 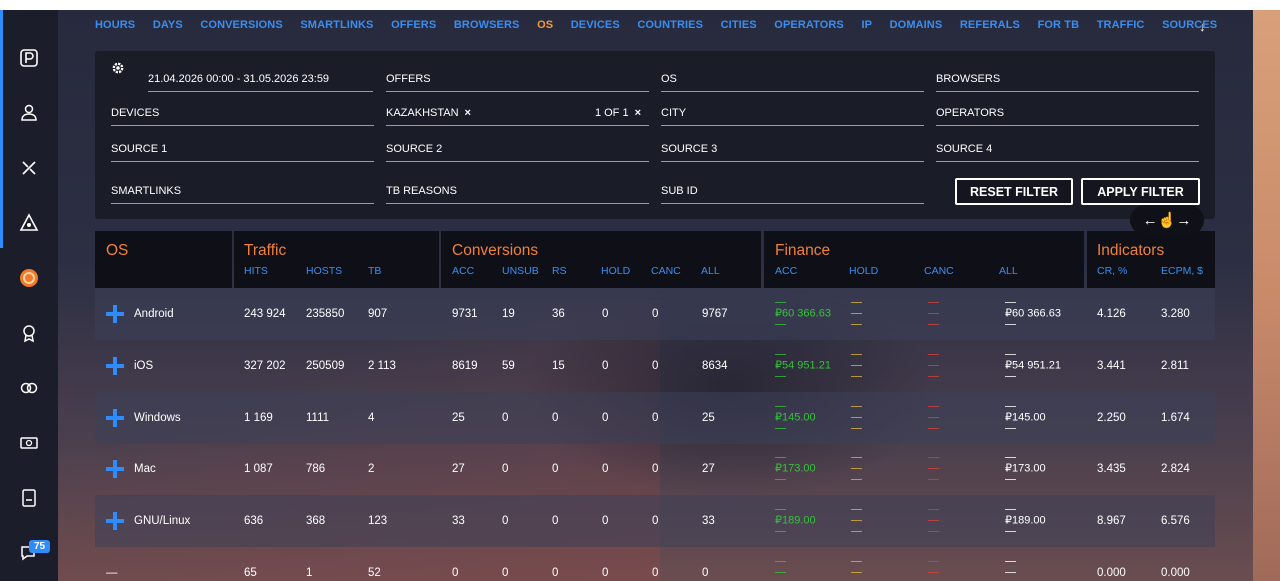 I want to click on tab-domains: DOMAINS, so click(x=916, y=25).